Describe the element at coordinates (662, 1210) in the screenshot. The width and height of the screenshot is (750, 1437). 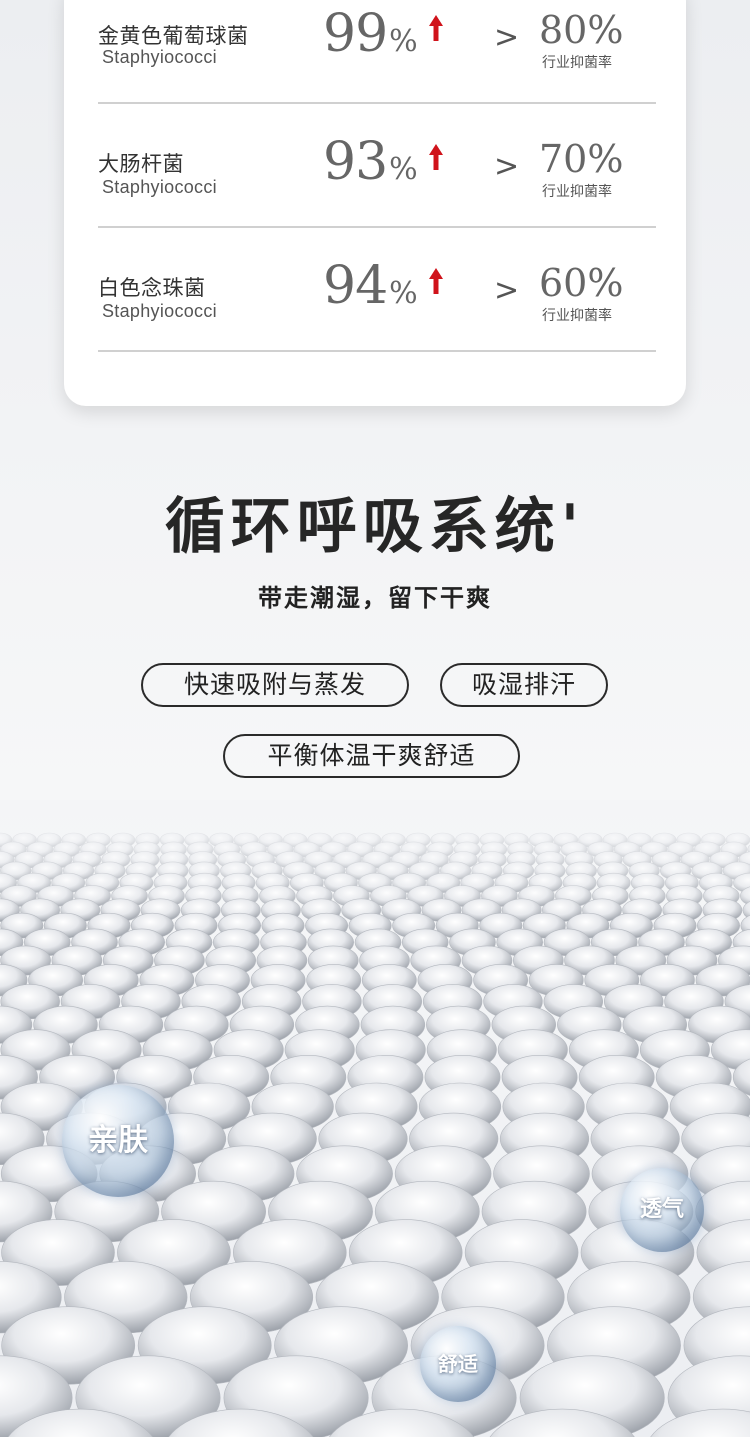
I see `feature-bubble-breathable: 透气` at that location.